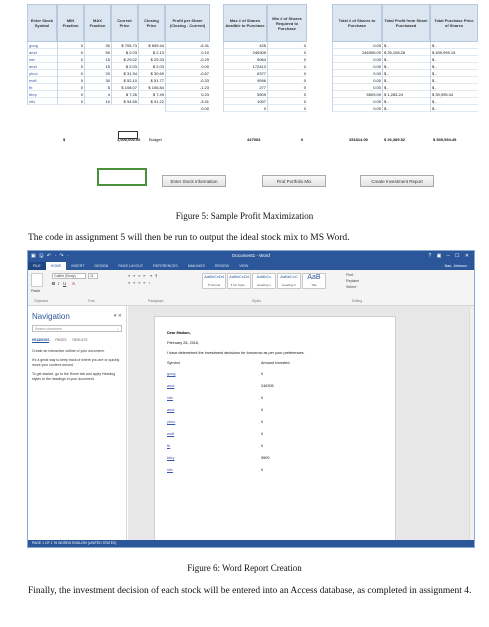 The width and height of the screenshot is (489, 627). Describe the element at coordinates (471, 423) in the screenshot. I see `vertical-scrollbar` at that location.